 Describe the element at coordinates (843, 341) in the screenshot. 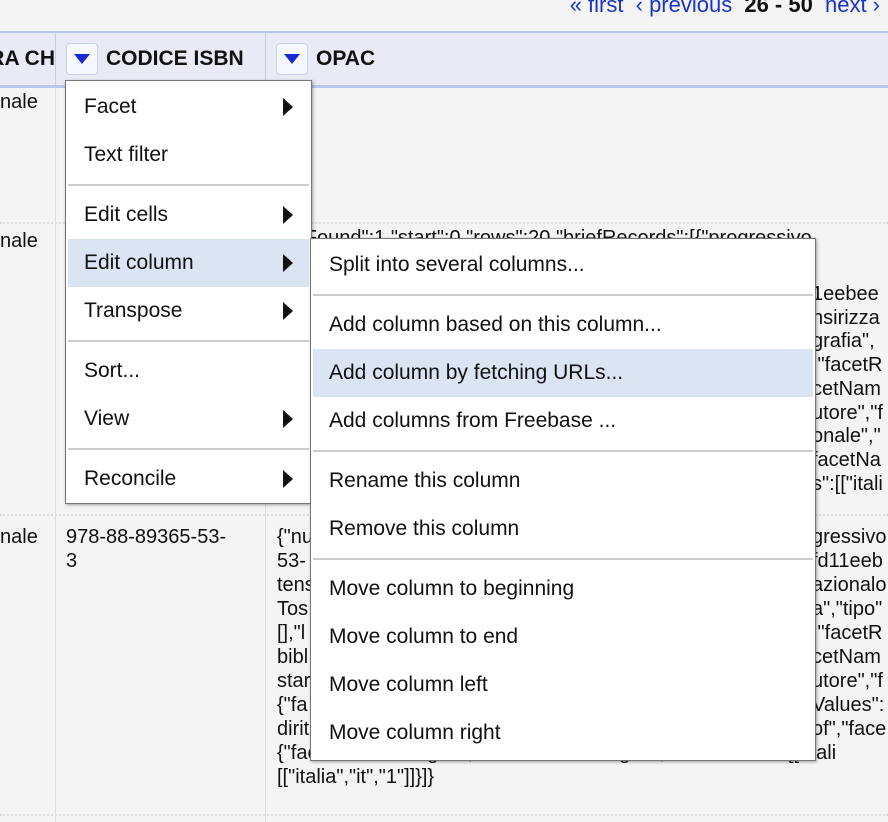

I see `cell-line: grafia",` at that location.